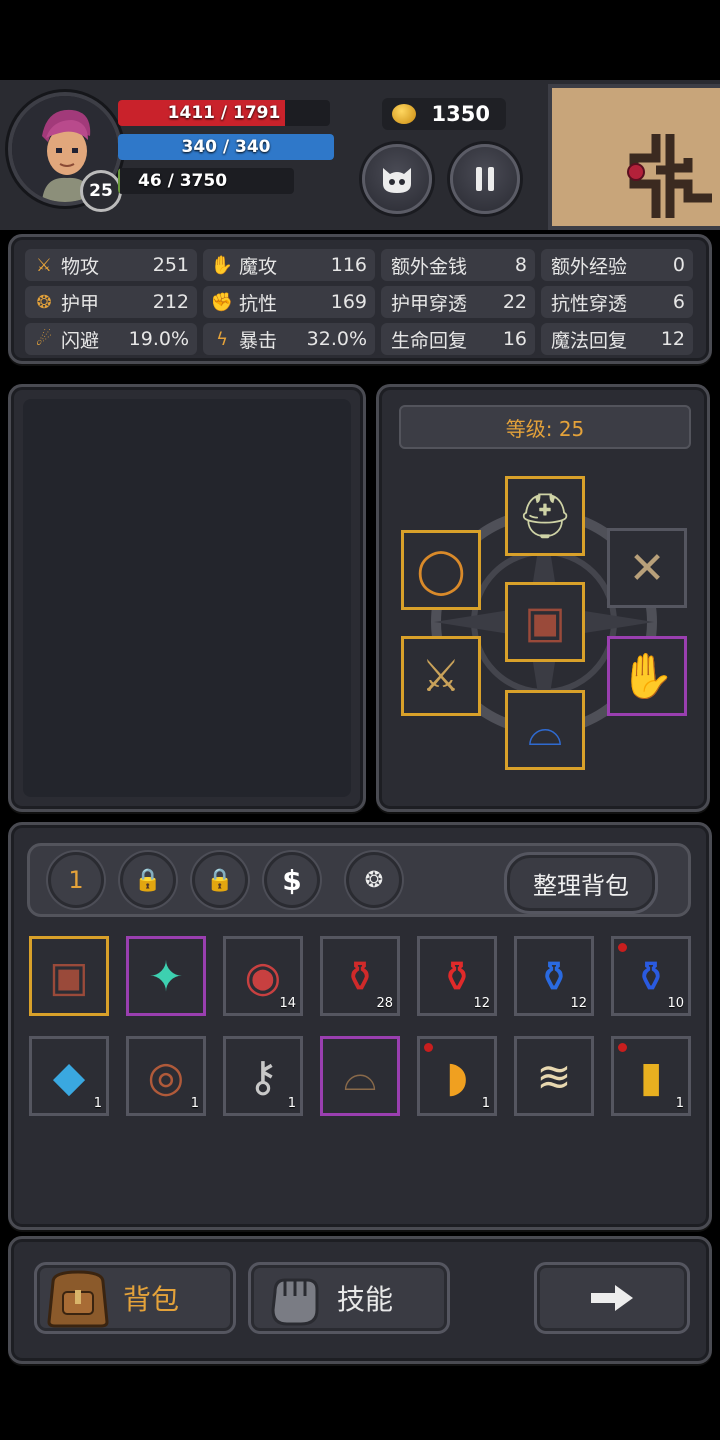 The width and height of the screenshot is (720, 1440). I want to click on bag-item-slot: ✦, so click(166, 976).